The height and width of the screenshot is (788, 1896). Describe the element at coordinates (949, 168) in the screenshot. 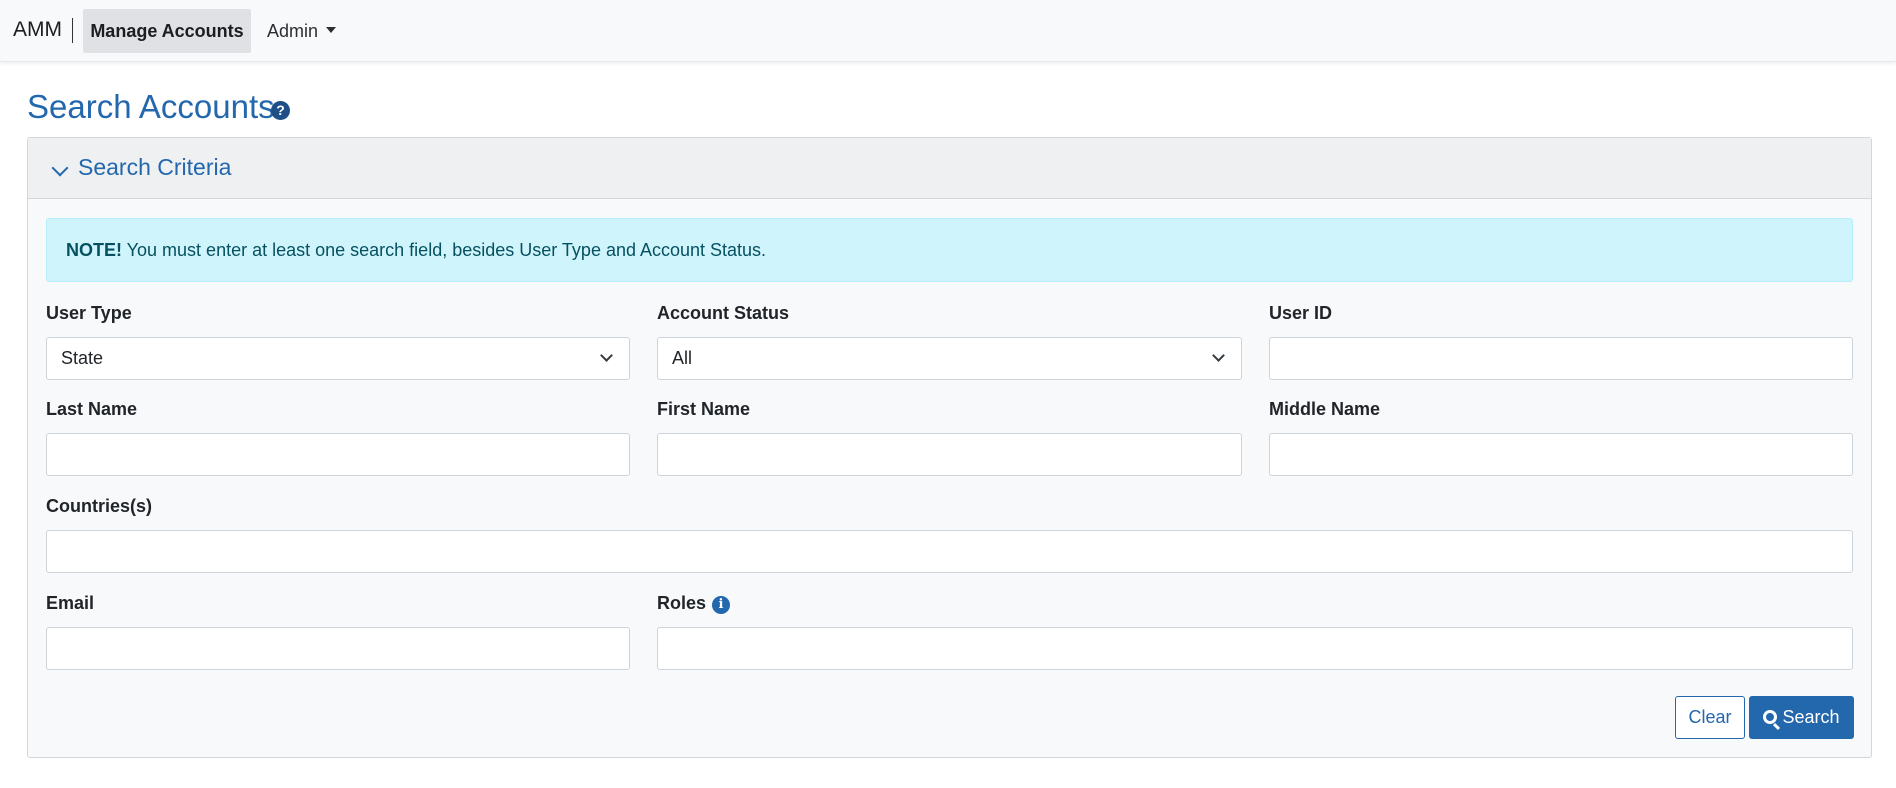

I see `search-criteria-header: Search Criteria` at that location.